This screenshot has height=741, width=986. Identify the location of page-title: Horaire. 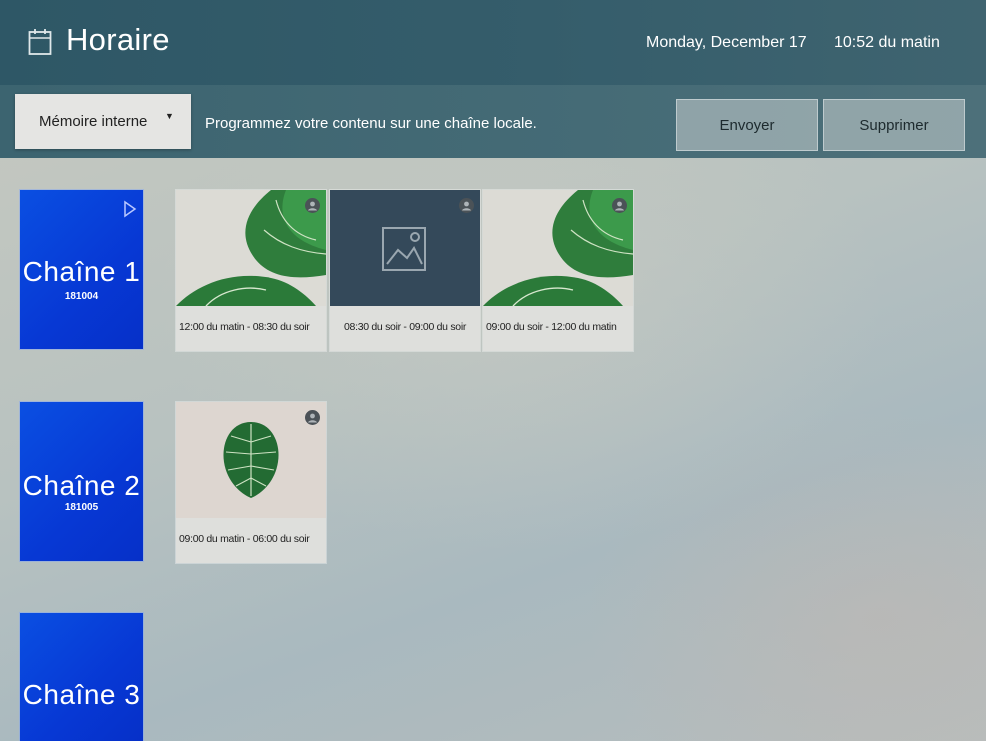
(118, 39).